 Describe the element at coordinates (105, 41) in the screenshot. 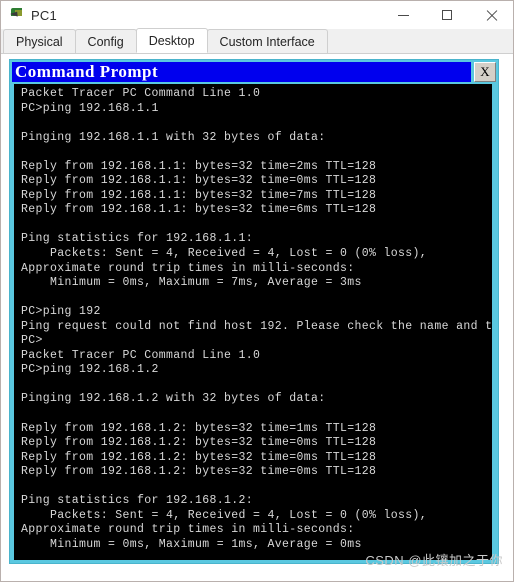

I see `tab-config: Config` at that location.